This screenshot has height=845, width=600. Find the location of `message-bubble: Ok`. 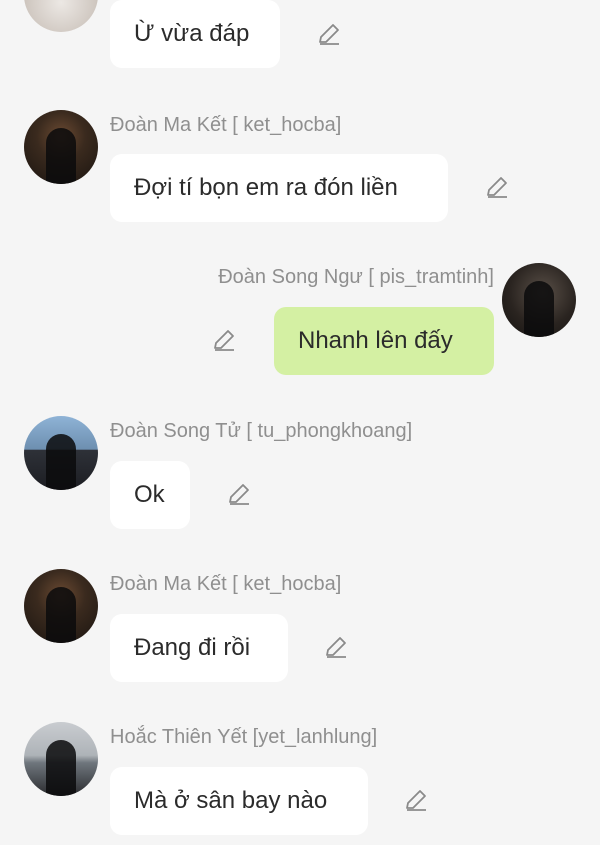

message-bubble: Ok is located at coordinates (150, 495).